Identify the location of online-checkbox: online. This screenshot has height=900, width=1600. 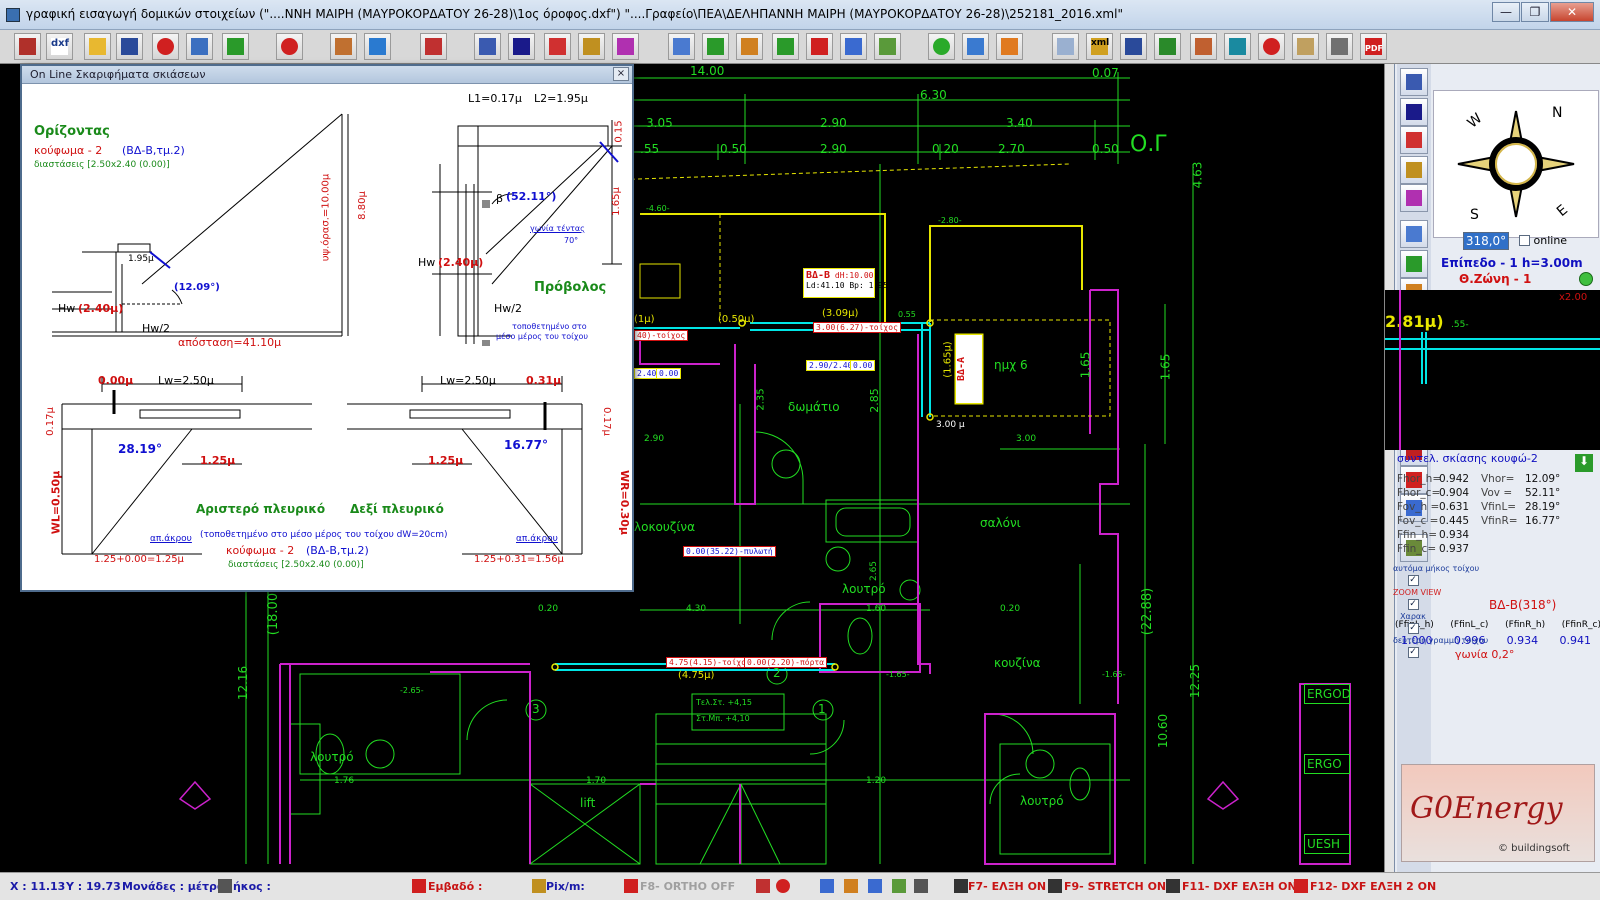
(1543, 240).